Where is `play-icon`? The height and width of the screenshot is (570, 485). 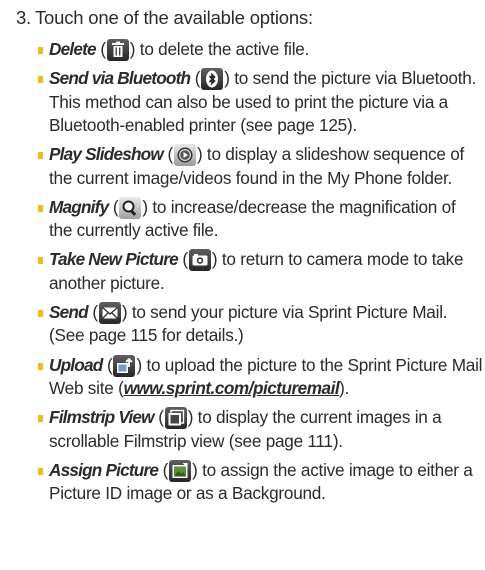
play-icon is located at coordinates (184, 155).